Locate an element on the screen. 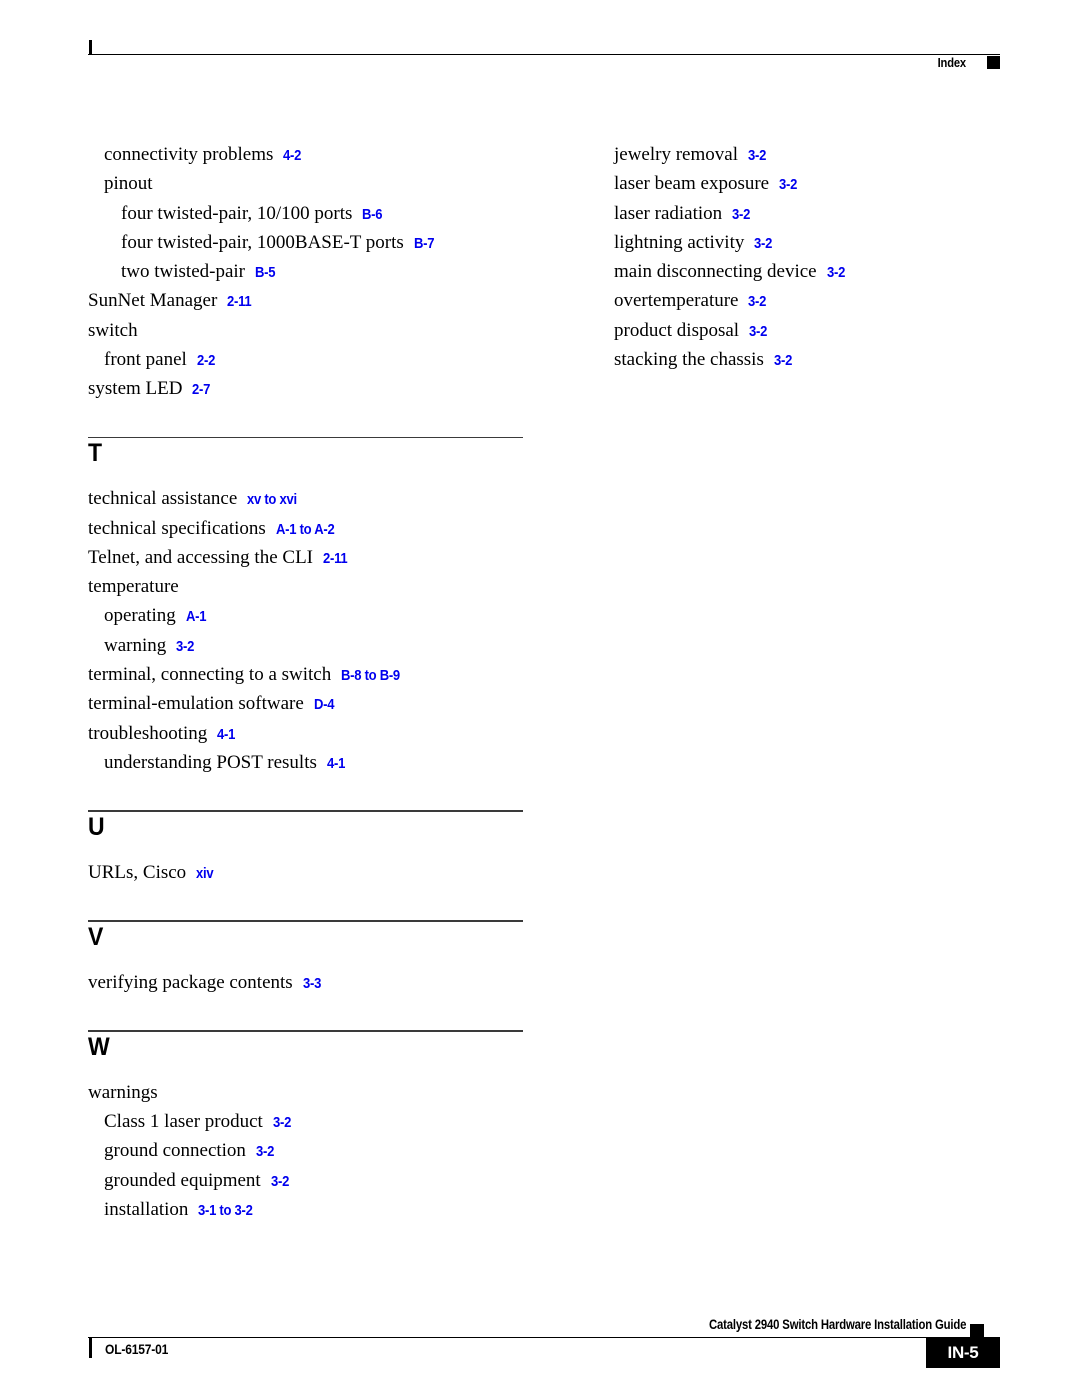 This screenshot has width=1080, height=1397. index-entry: technical specifications A-1 to A-2 is located at coordinates (305, 528).